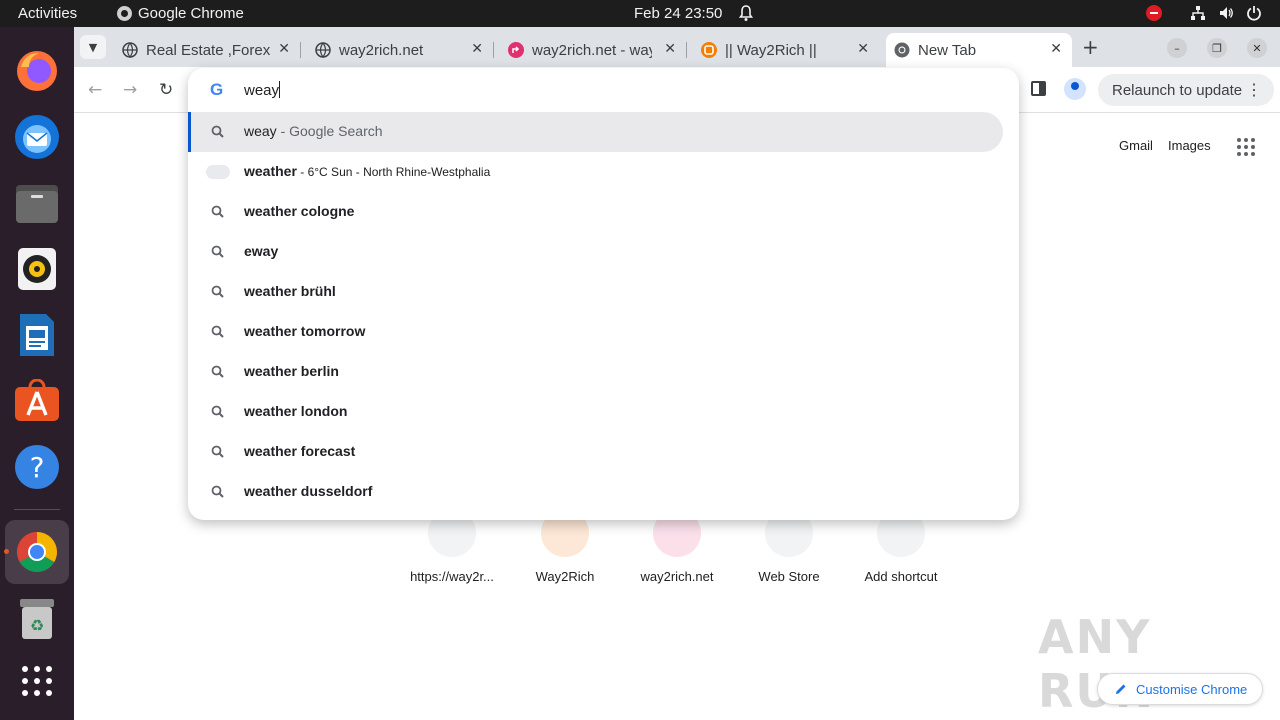 This screenshot has width=1280, height=720. What do you see at coordinates (37, 71) in the screenshot?
I see `firefox-icon` at bounding box center [37, 71].